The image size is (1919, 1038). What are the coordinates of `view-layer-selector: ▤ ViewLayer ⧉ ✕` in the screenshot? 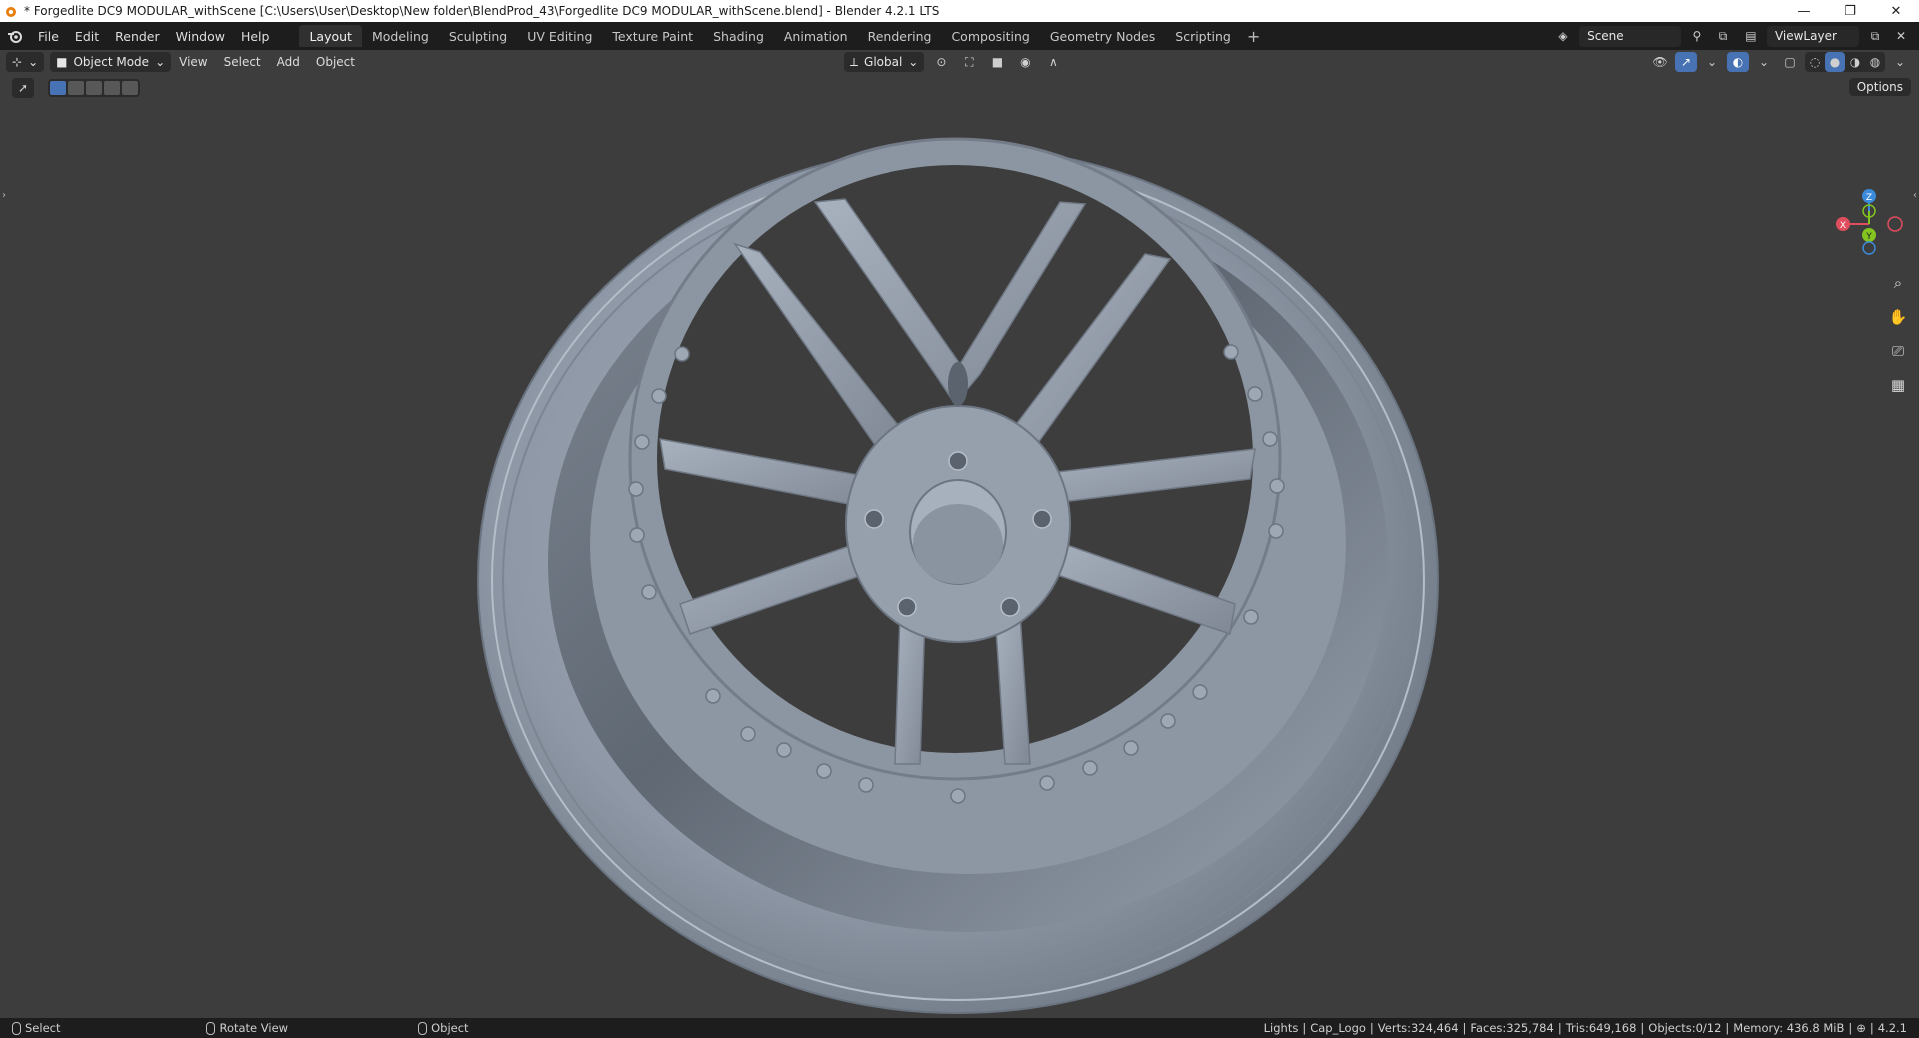 It's located at (1826, 36).